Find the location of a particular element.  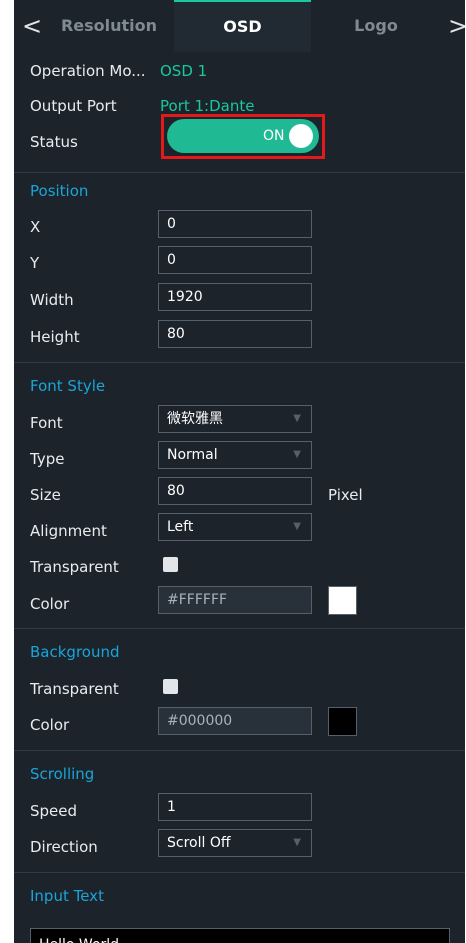

alignment-select: Left ▼ is located at coordinates (235, 527).